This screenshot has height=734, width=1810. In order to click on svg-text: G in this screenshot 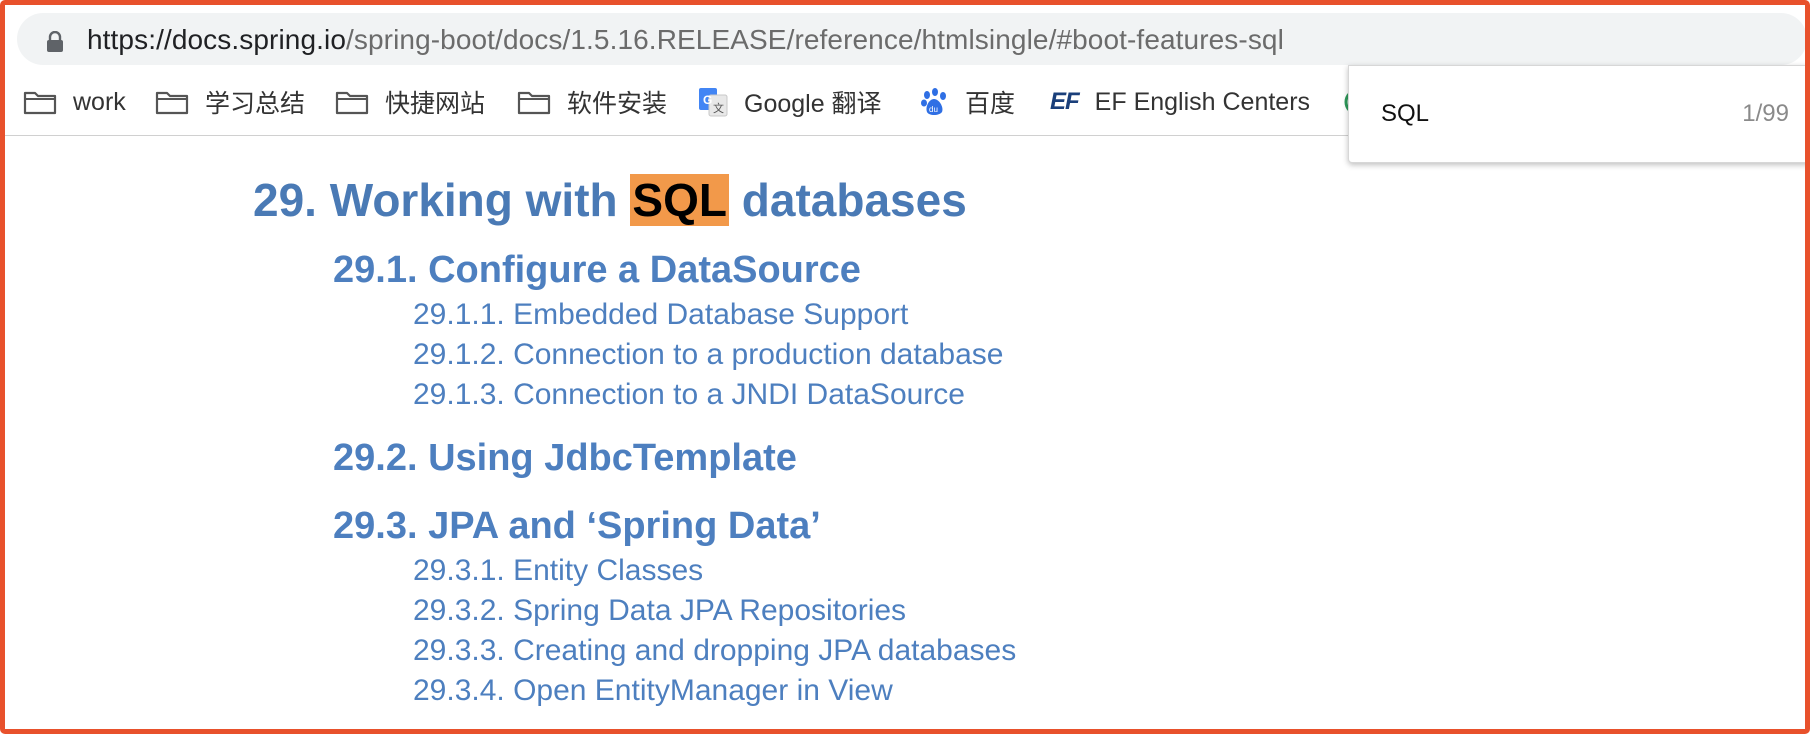, I will do `click(707, 100)`.